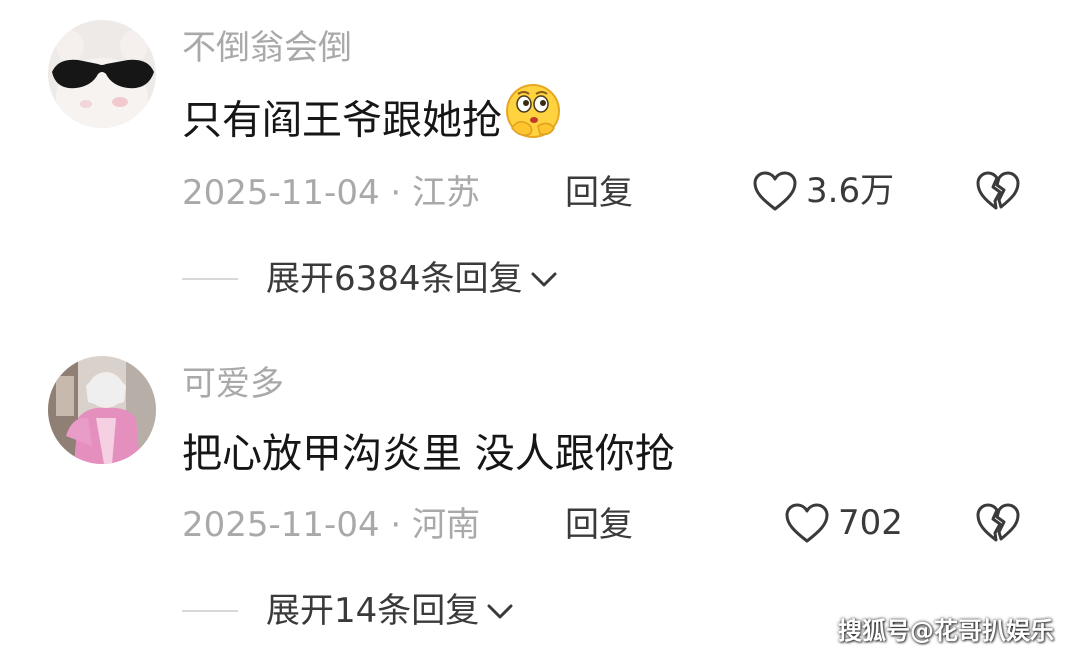  What do you see at coordinates (807, 523) in the screenshot?
I see `heart-outline-icon` at bounding box center [807, 523].